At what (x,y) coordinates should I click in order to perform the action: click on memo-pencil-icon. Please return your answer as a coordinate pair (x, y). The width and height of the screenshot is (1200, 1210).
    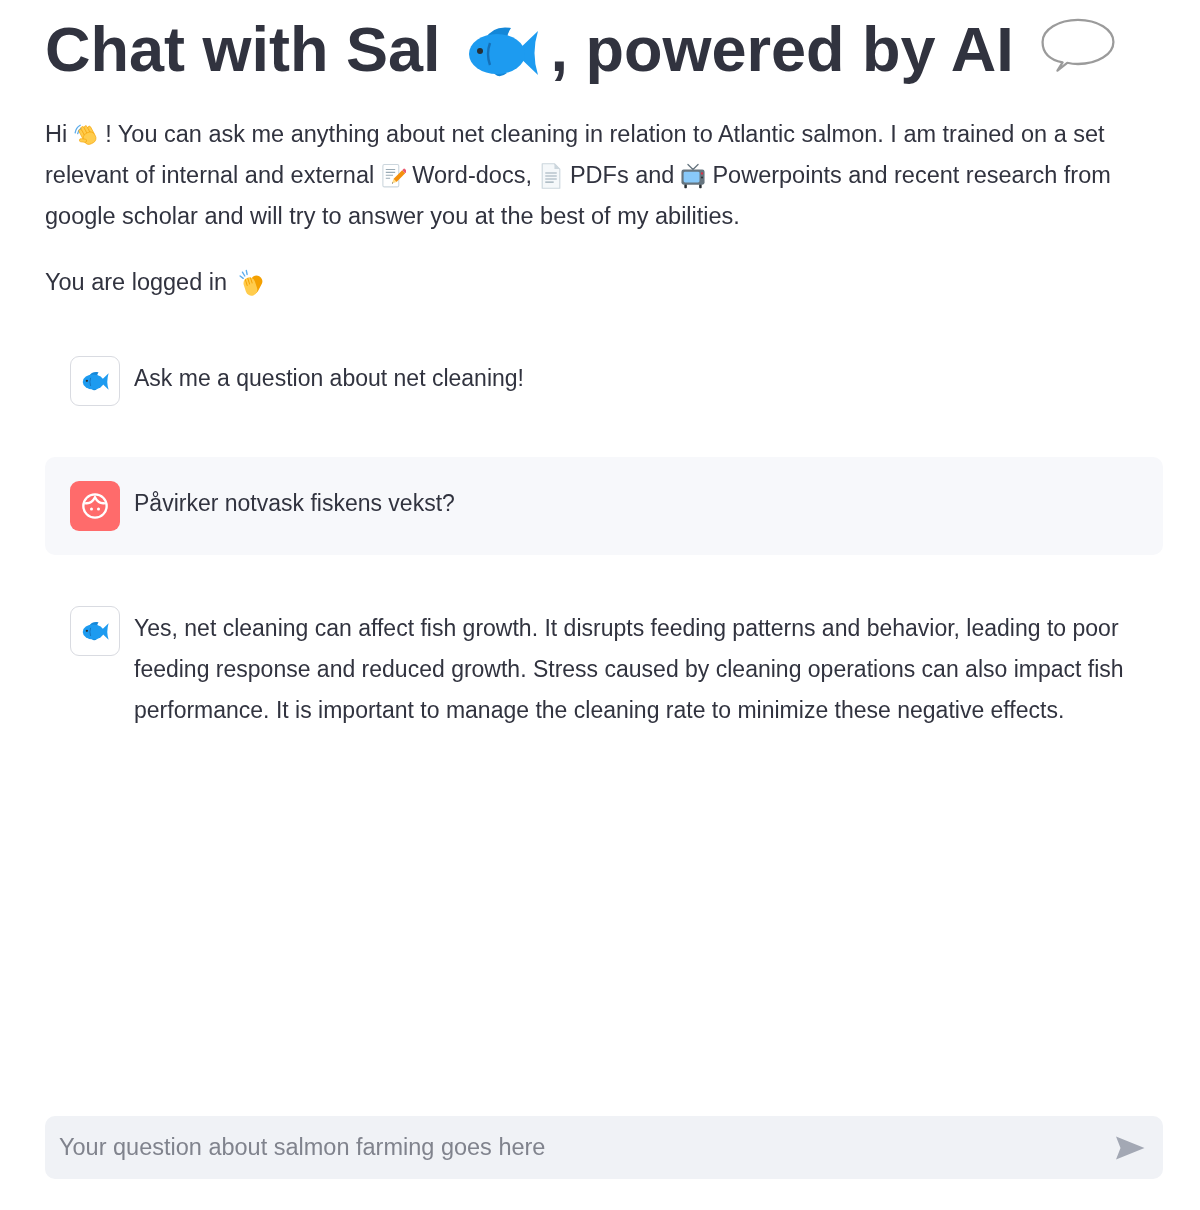
    Looking at the image, I should click on (393, 175).